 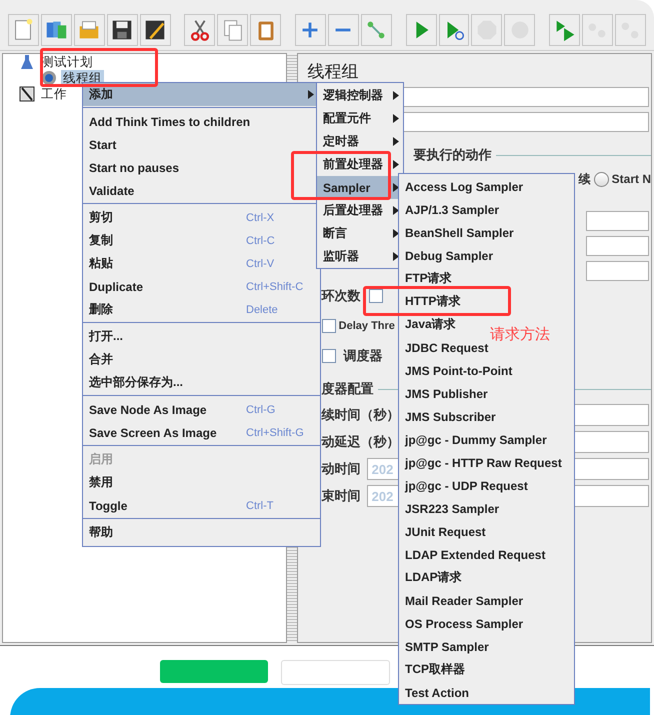 I want to click on menu-item: Validate, so click(x=201, y=190).